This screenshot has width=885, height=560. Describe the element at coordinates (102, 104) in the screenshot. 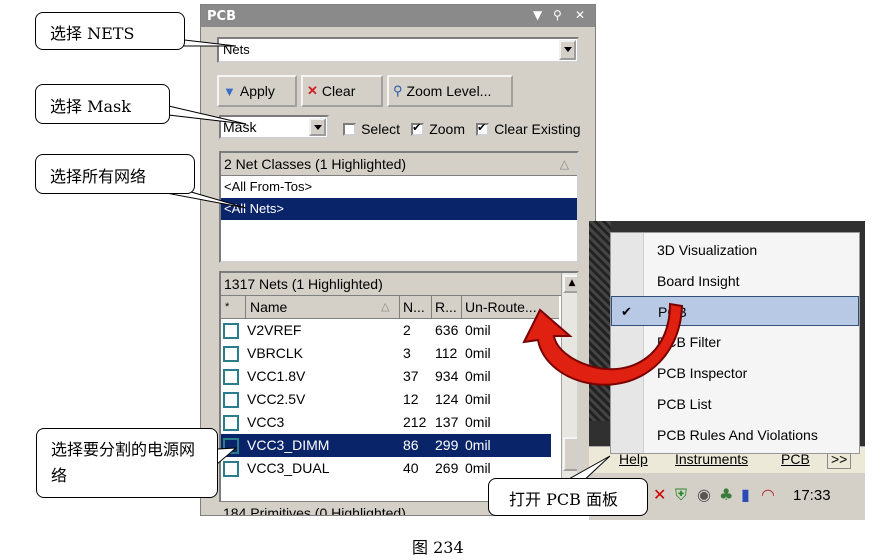

I see `callout-select-mask: 选择 Mask` at that location.